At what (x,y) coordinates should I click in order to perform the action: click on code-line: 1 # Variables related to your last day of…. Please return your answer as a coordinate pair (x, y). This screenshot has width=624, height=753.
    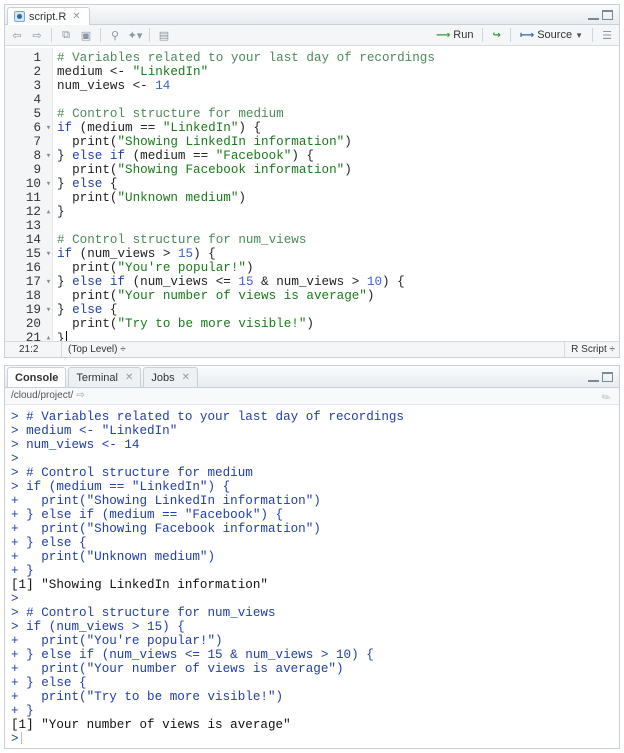
    Looking at the image, I should click on (312, 58).